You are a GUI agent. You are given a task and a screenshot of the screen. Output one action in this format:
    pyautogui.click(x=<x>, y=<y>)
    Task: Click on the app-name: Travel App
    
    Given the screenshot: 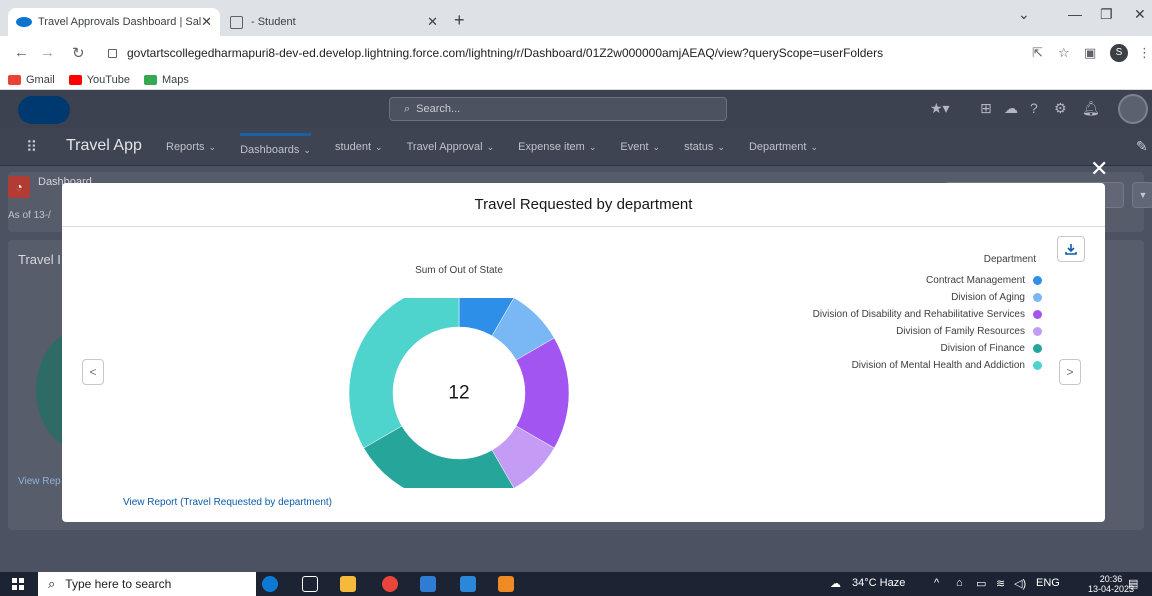 What is the action you would take?
    pyautogui.click(x=104, y=145)
    